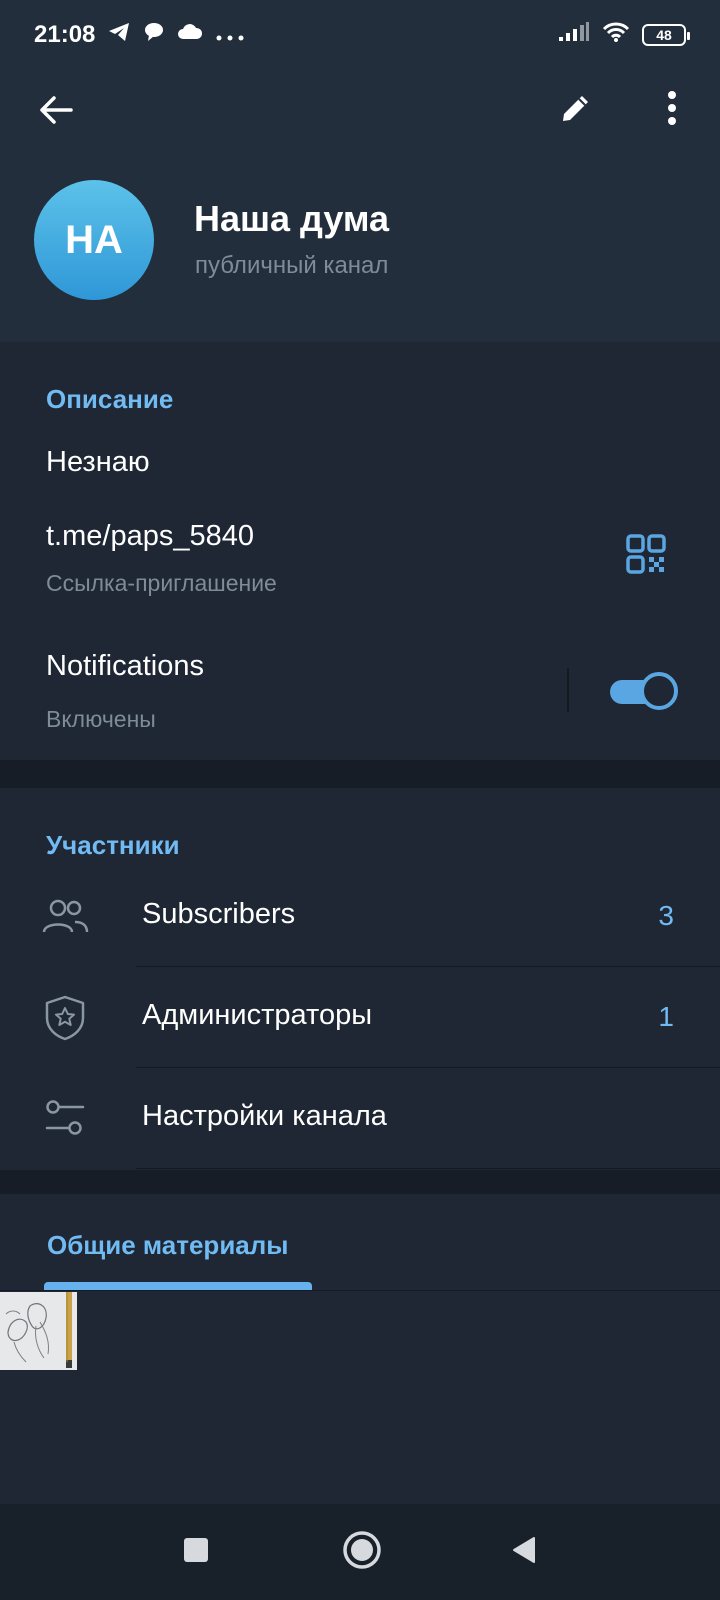  Describe the element at coordinates (574, 35) in the screenshot. I see `signal-icon` at that location.